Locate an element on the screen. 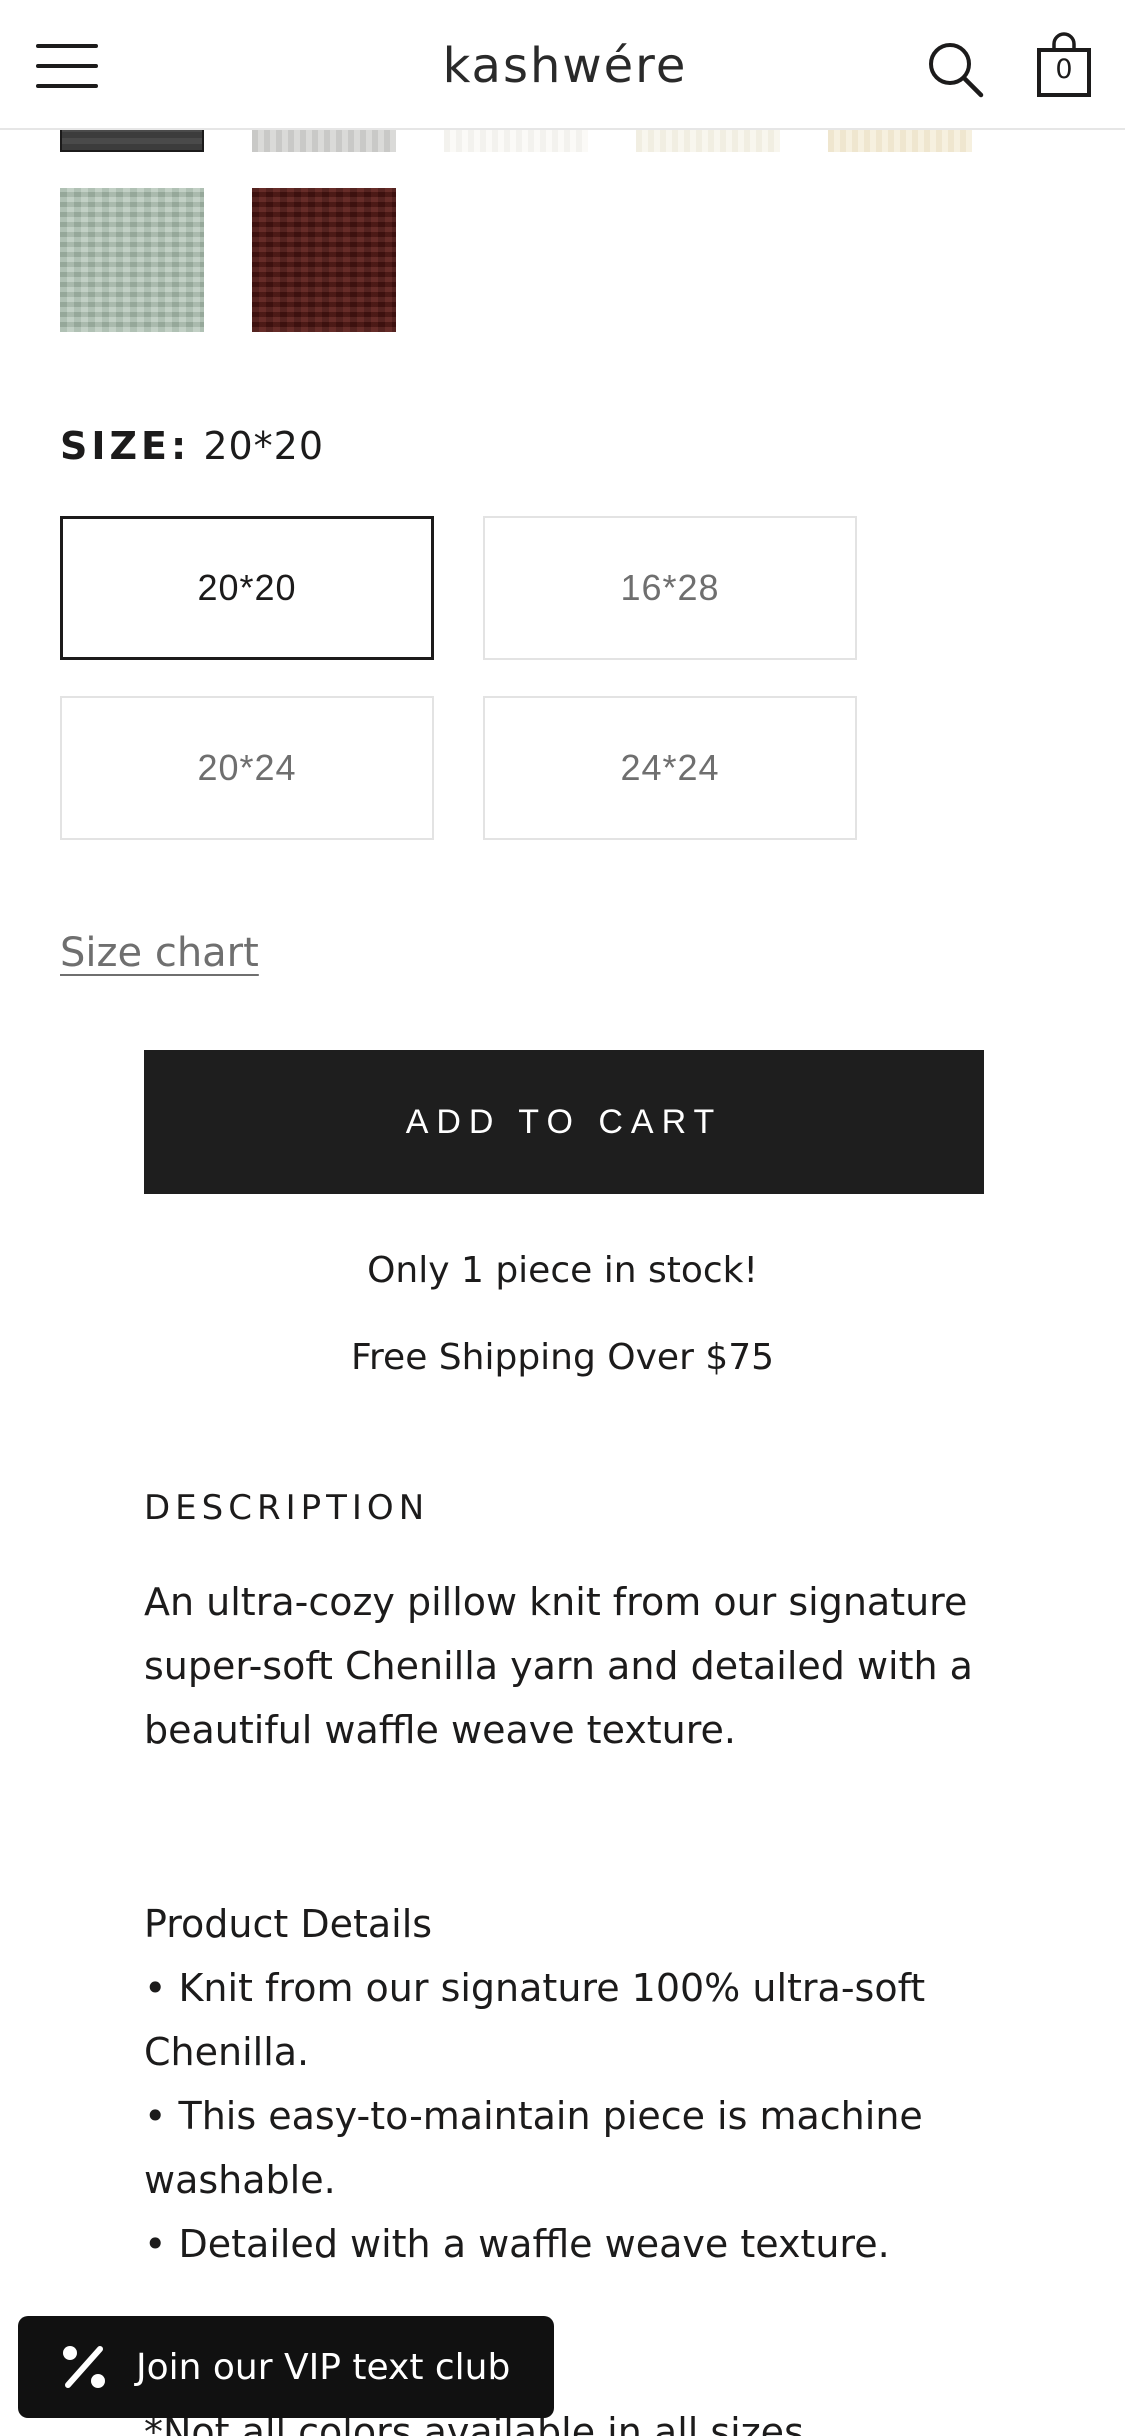 The height and width of the screenshot is (2436, 1125). add-to-cart-button: ADD TO CART is located at coordinates (564, 1122).